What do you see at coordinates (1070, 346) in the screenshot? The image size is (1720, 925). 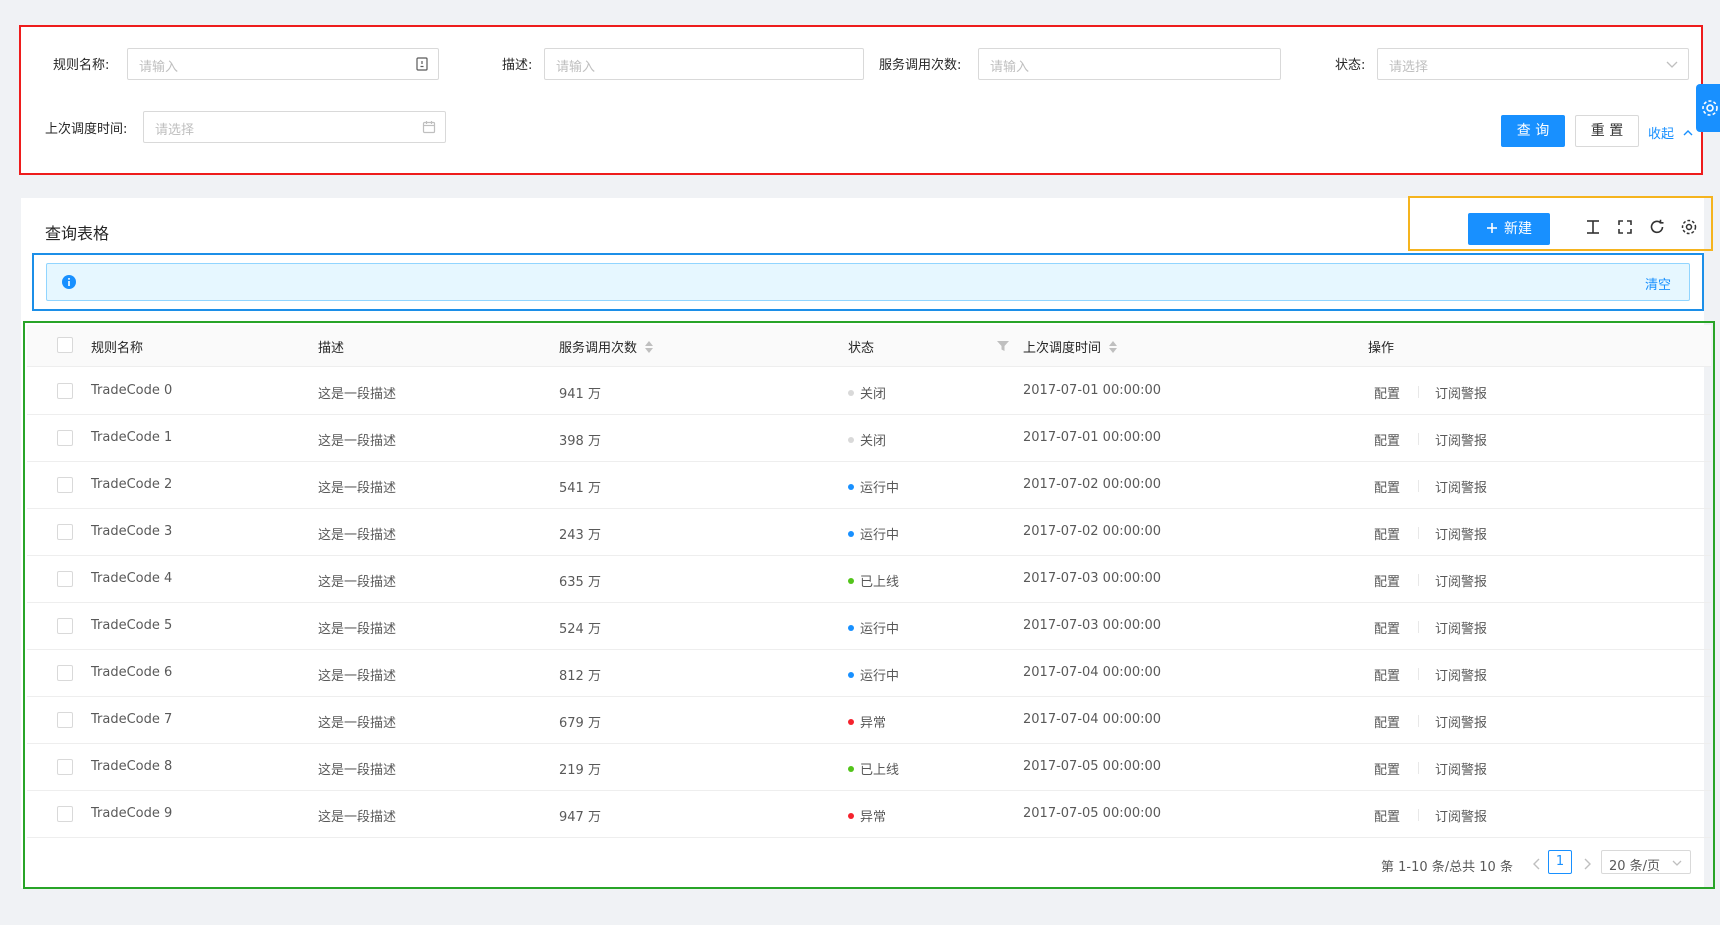 I see `col-last-time: 上次调度时间` at bounding box center [1070, 346].